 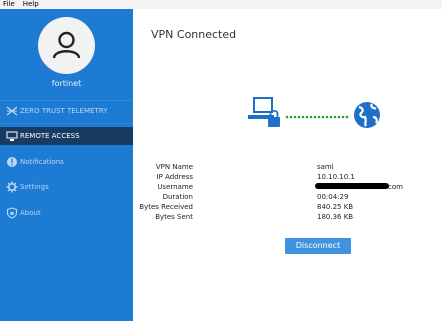 What do you see at coordinates (175, 187) in the screenshot?
I see `info-key: Username` at bounding box center [175, 187].